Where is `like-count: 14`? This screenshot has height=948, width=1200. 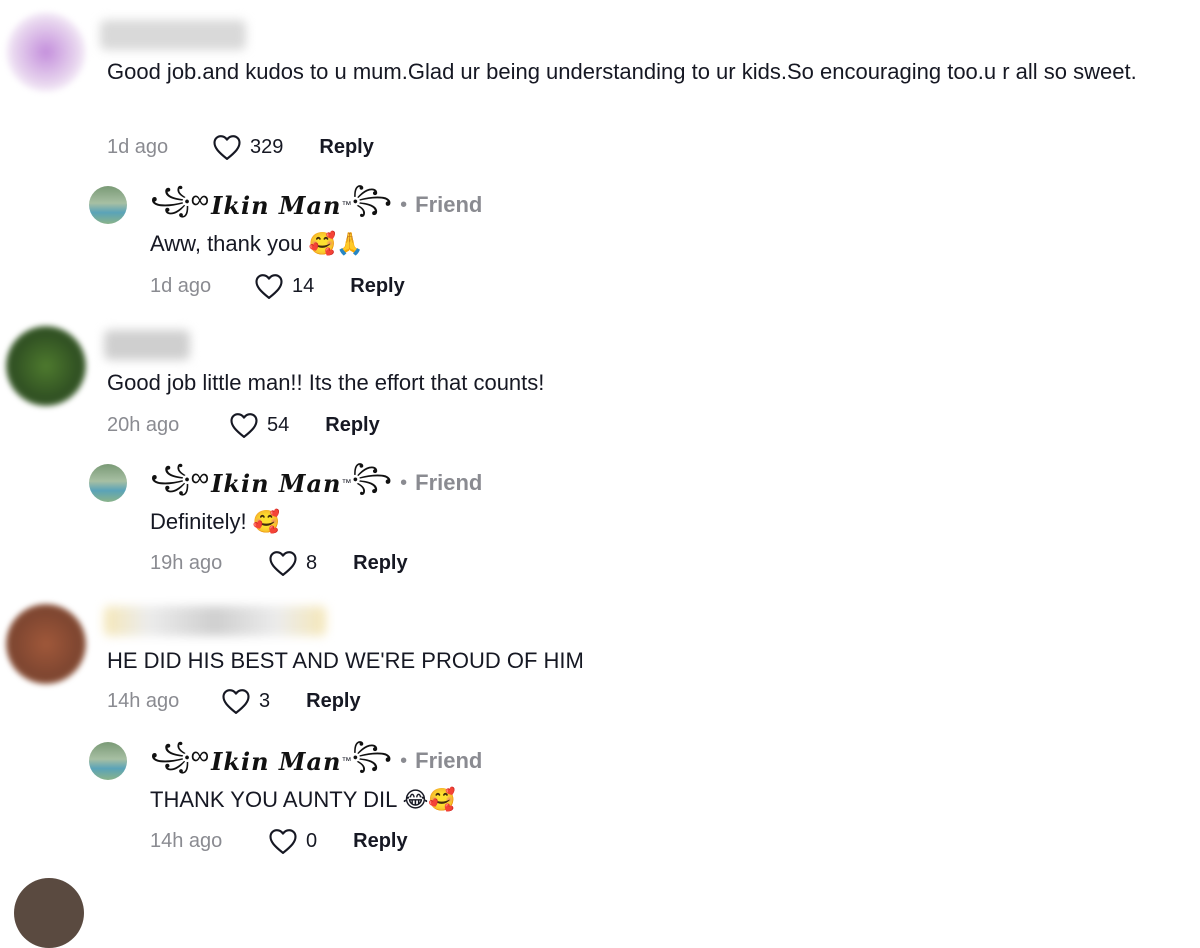
like-count: 14 is located at coordinates (303, 285).